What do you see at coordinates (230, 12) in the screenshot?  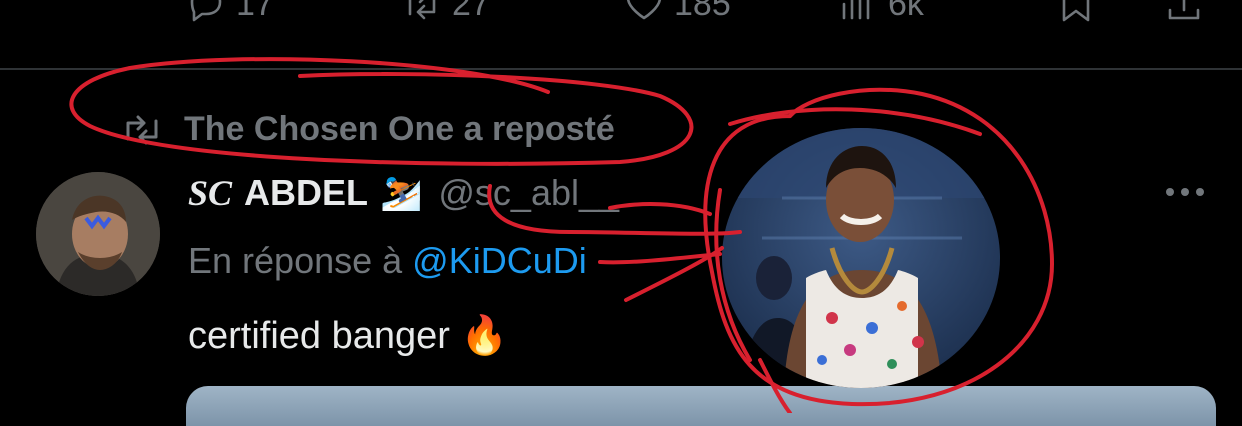 I see `reply-button: 17` at bounding box center [230, 12].